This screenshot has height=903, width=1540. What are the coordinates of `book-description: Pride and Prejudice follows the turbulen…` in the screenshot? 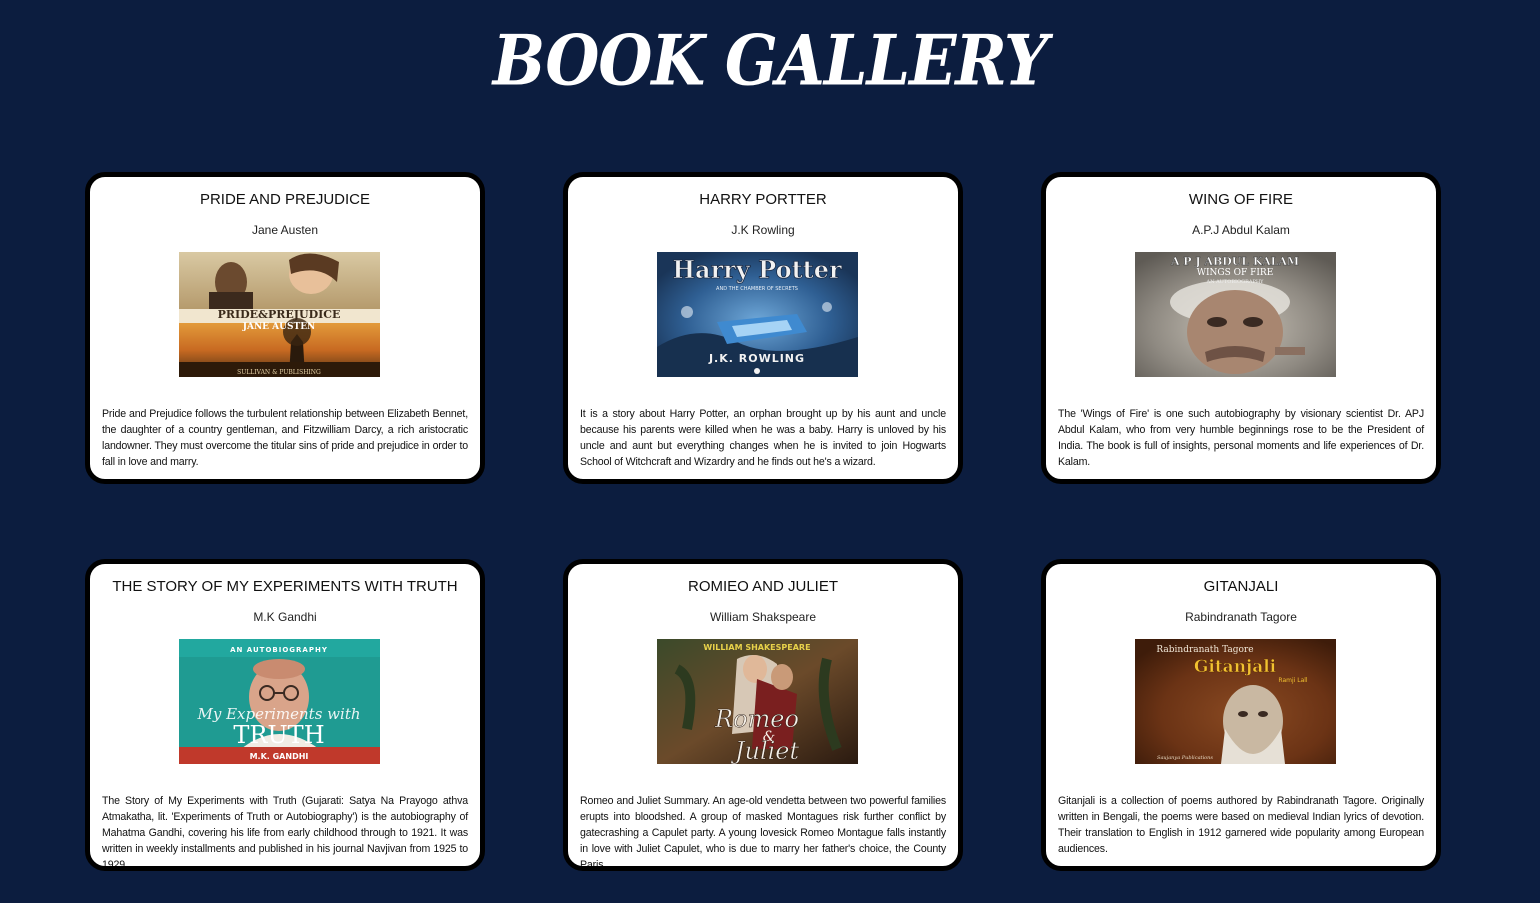 It's located at (285, 438).